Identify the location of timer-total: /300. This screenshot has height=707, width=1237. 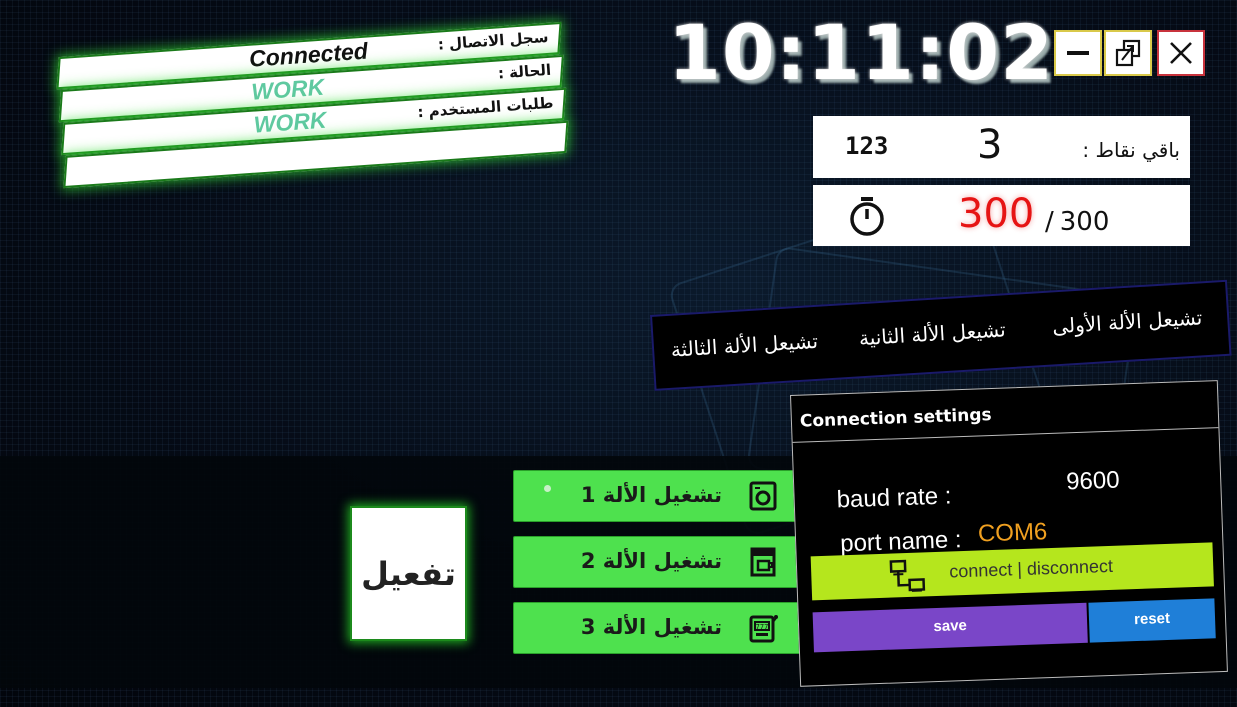
(1080, 222).